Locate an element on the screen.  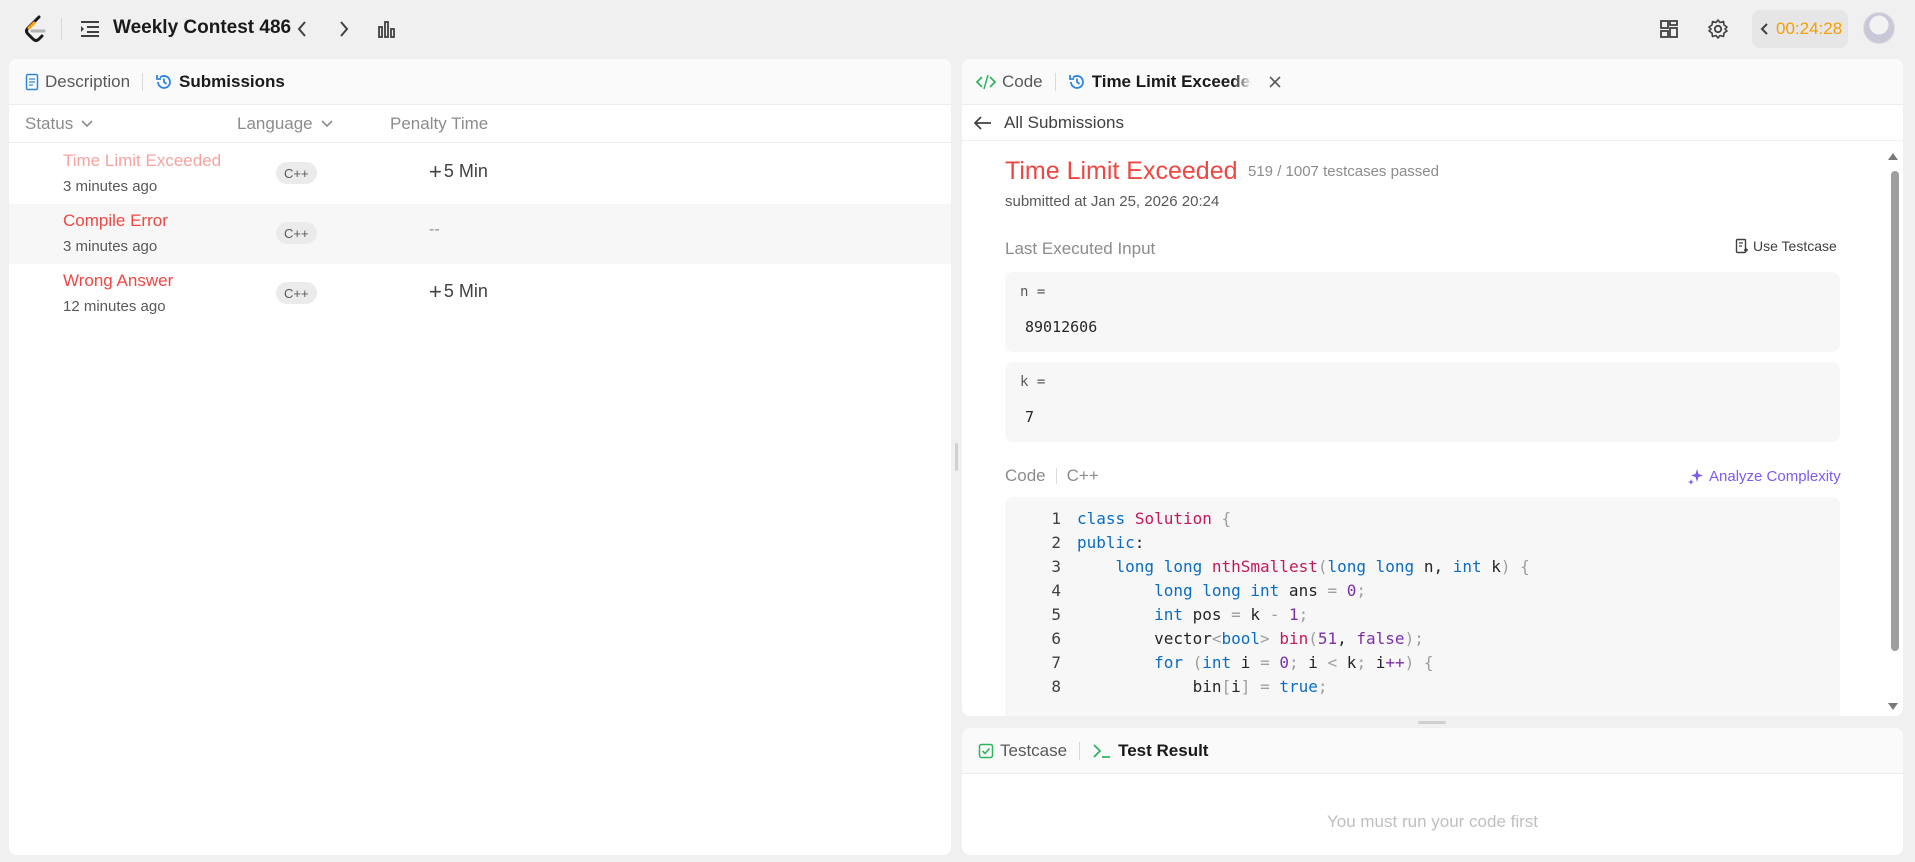
contest-timer: 00:24:28 is located at coordinates (1800, 29).